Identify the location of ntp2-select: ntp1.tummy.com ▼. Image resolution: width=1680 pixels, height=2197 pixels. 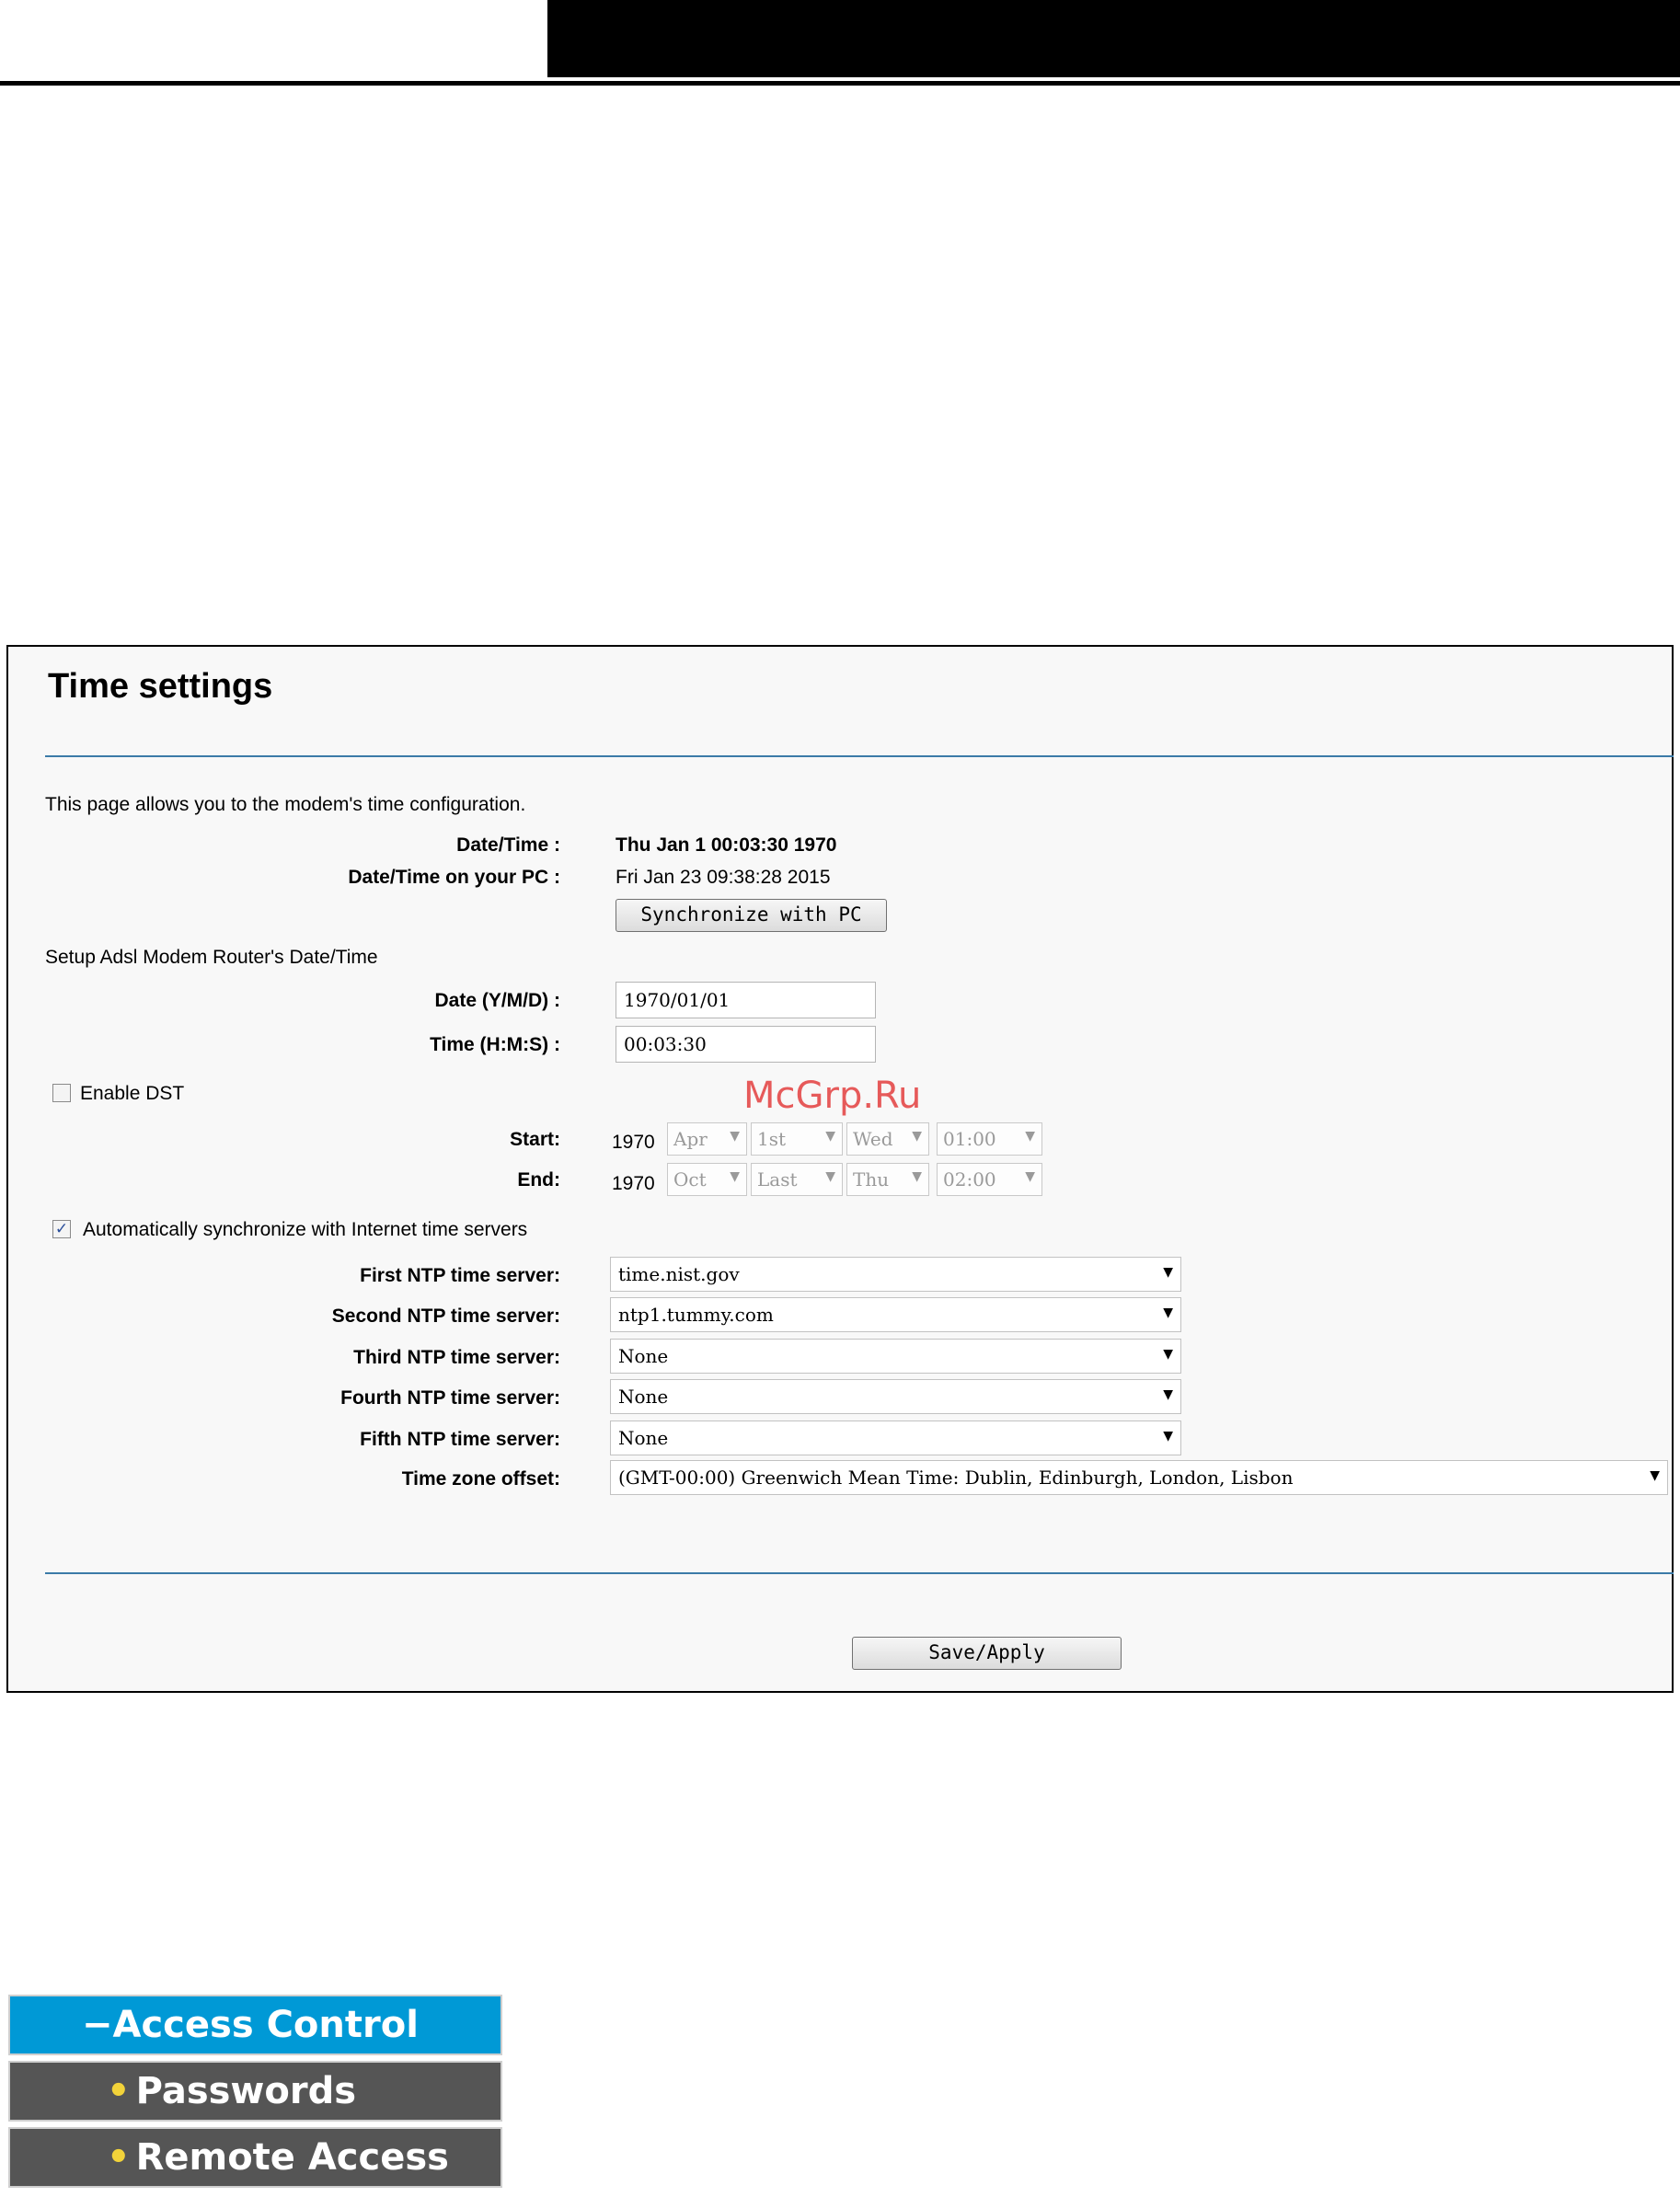
(895, 1315).